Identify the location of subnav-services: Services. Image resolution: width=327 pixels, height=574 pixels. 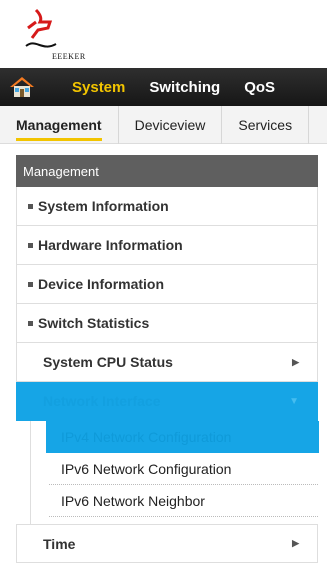
(266, 124).